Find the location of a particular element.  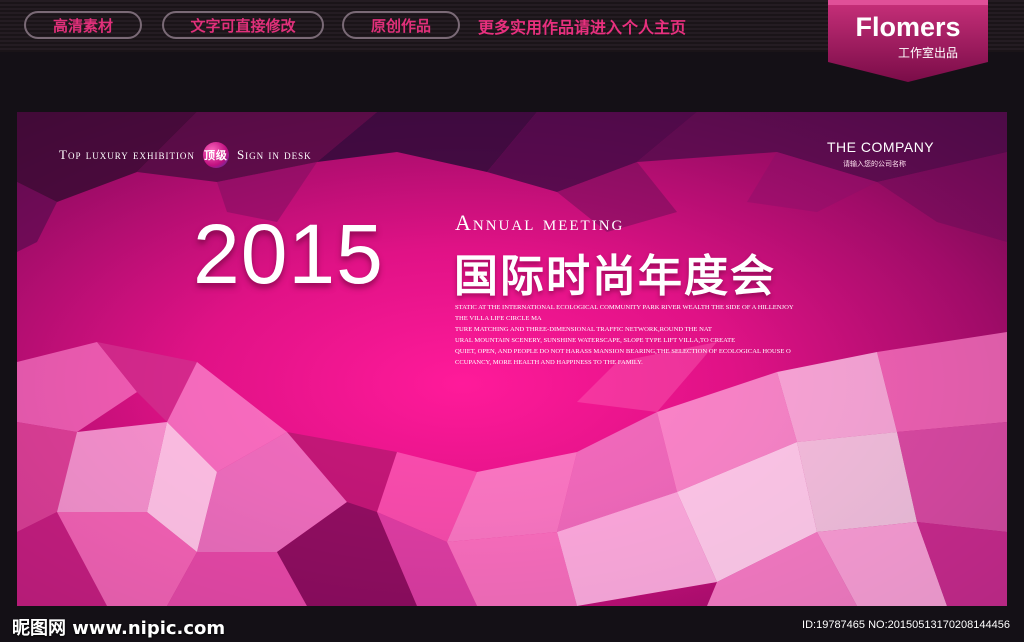

pill-label: 原创作品 is located at coordinates (400, 25).